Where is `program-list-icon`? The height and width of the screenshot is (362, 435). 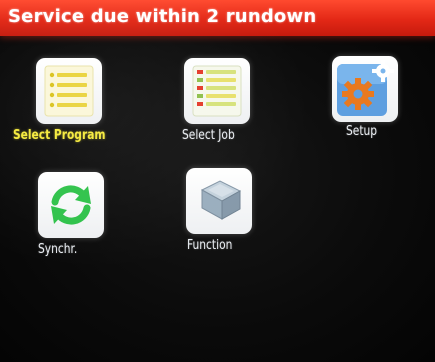
program-list-icon is located at coordinates (69, 91).